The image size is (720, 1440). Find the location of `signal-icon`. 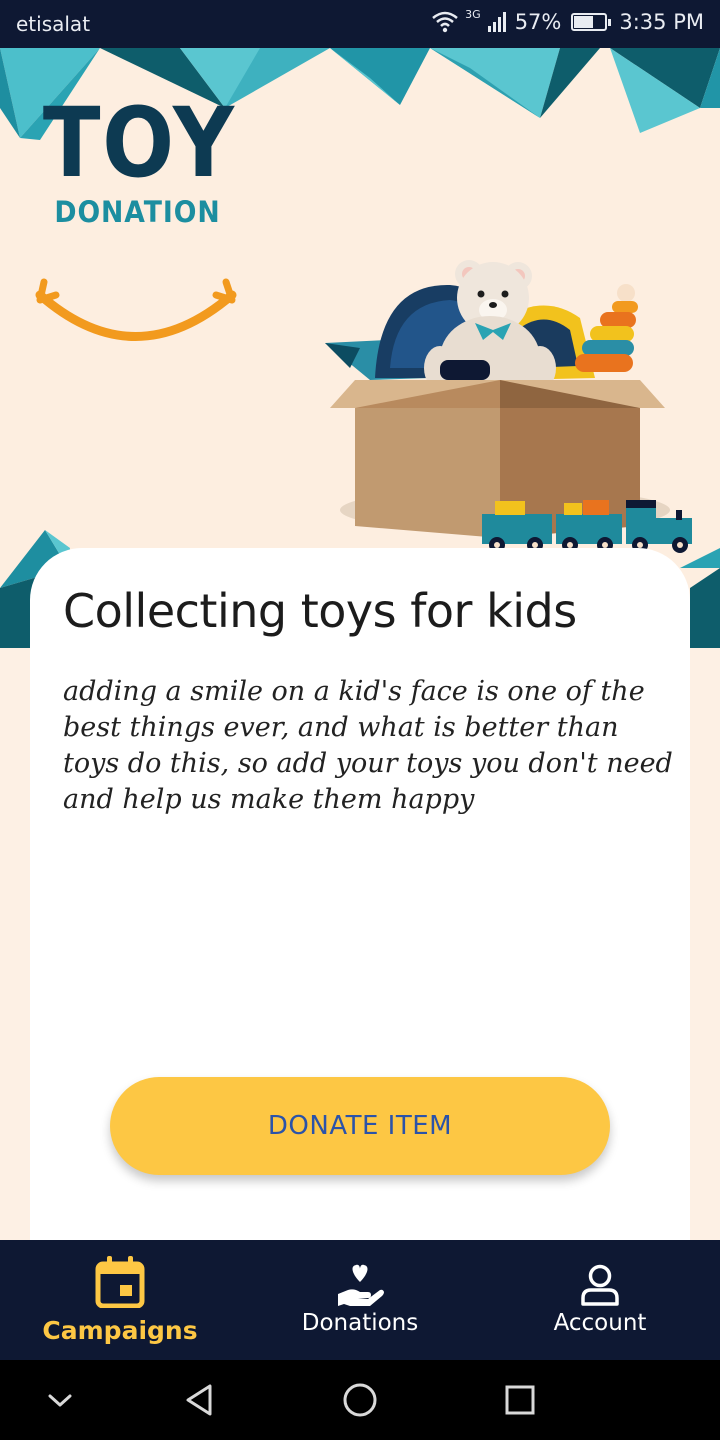

signal-icon is located at coordinates (496, 22).